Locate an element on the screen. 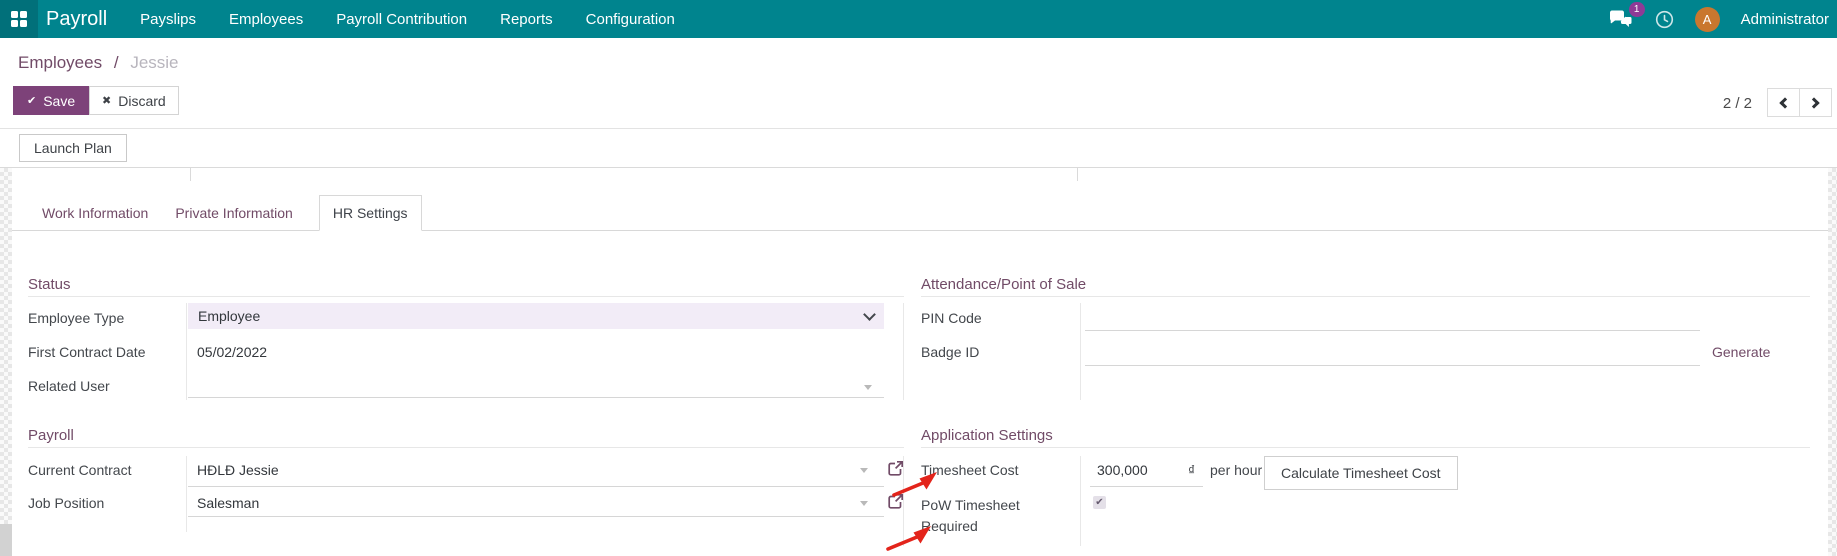  job-position-value: Salesman is located at coordinates (228, 503).